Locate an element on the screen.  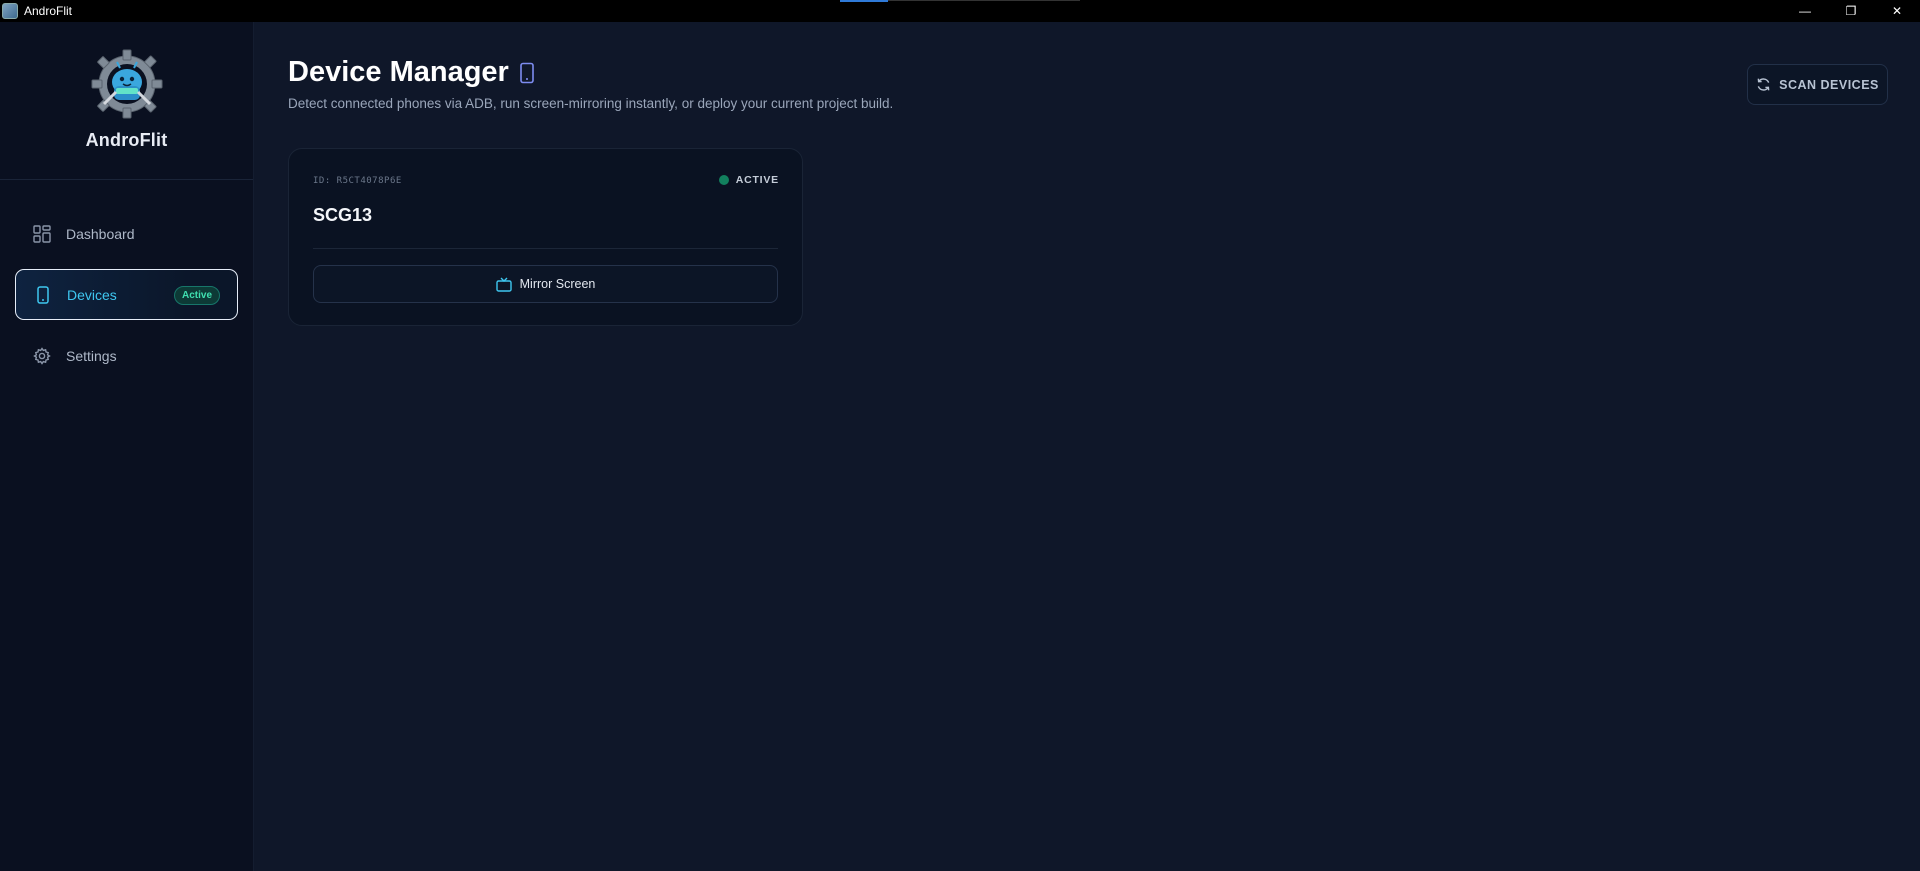
page-title-text: Device Manager is located at coordinates (398, 72).